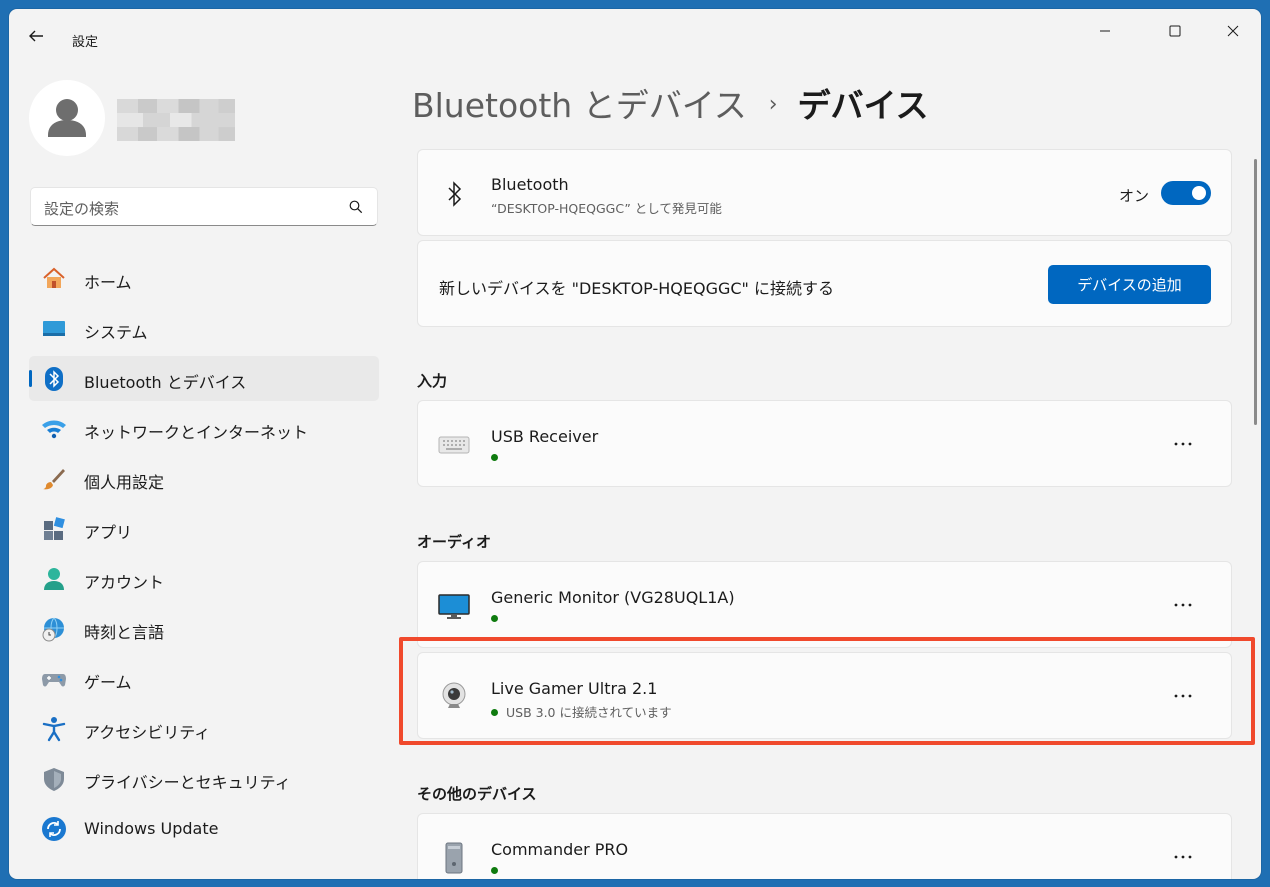 The width and height of the screenshot is (1270, 887). Describe the element at coordinates (773, 104) in the screenshot. I see `chevron-right-icon: ›` at that location.